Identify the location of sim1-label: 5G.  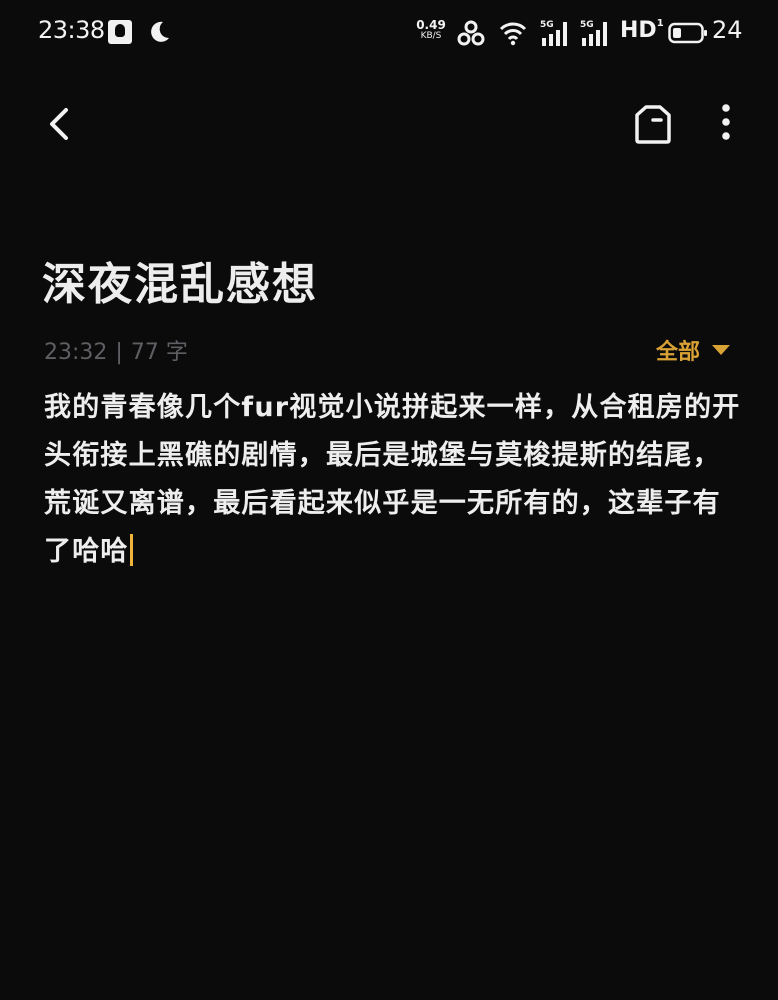
(547, 25).